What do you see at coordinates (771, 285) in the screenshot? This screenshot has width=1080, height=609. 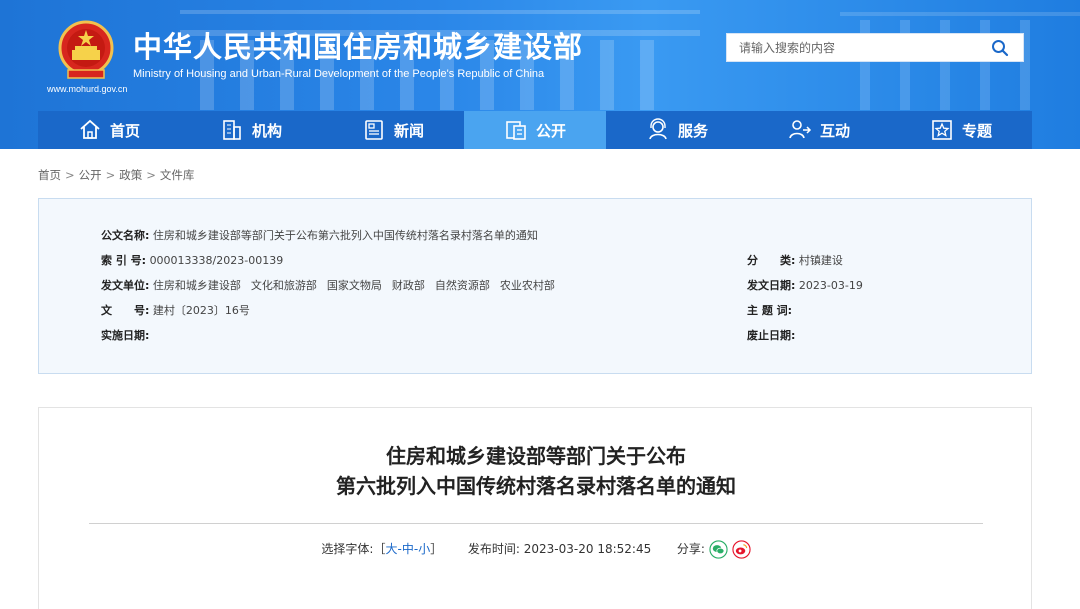 I see `issue-date-label: 发文日期:` at bounding box center [771, 285].